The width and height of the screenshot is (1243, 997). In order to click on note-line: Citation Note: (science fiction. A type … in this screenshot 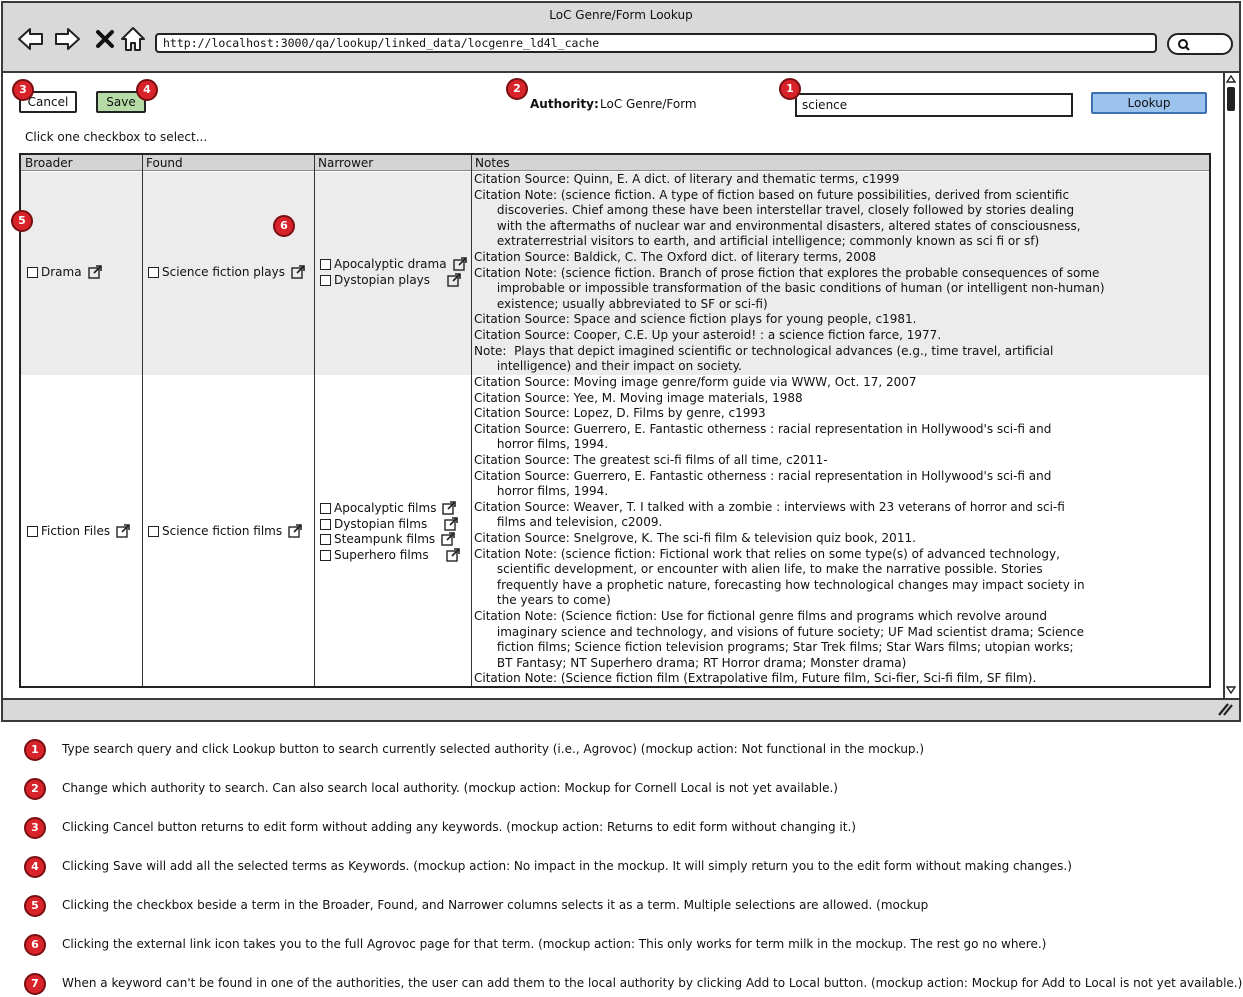, I will do `click(772, 194)`.